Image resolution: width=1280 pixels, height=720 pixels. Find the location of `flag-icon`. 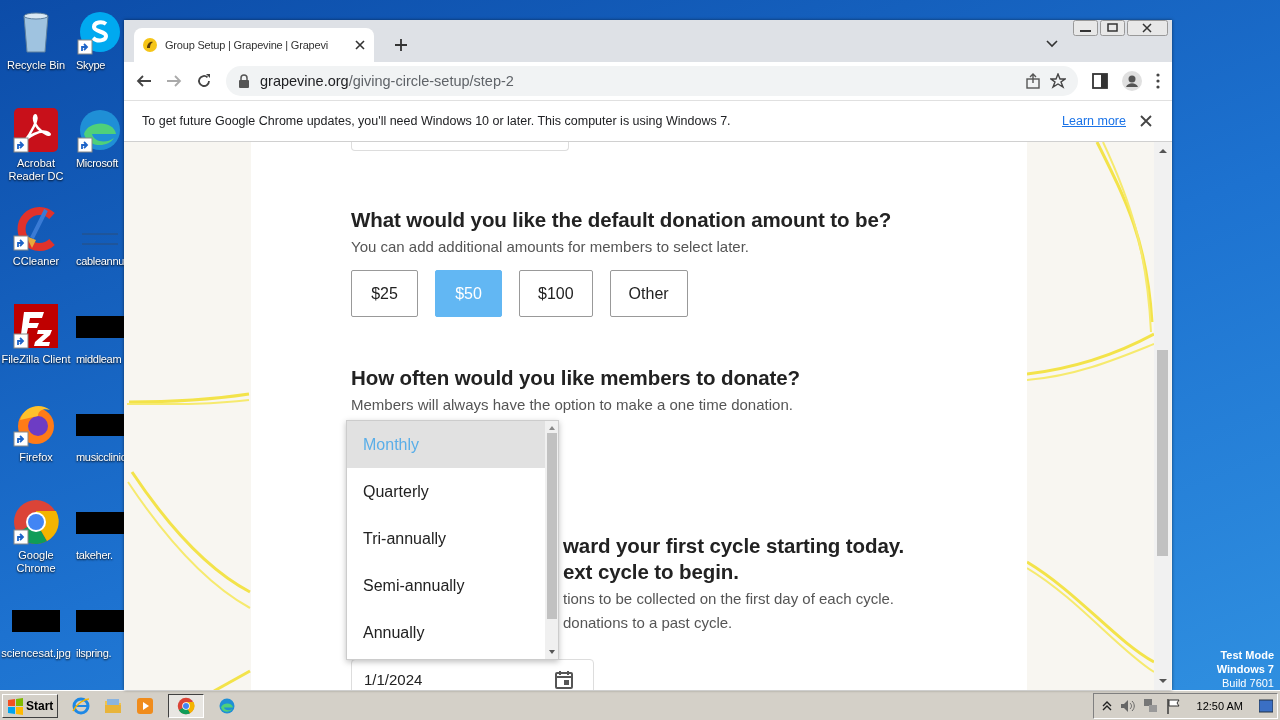

flag-icon is located at coordinates (1173, 705).